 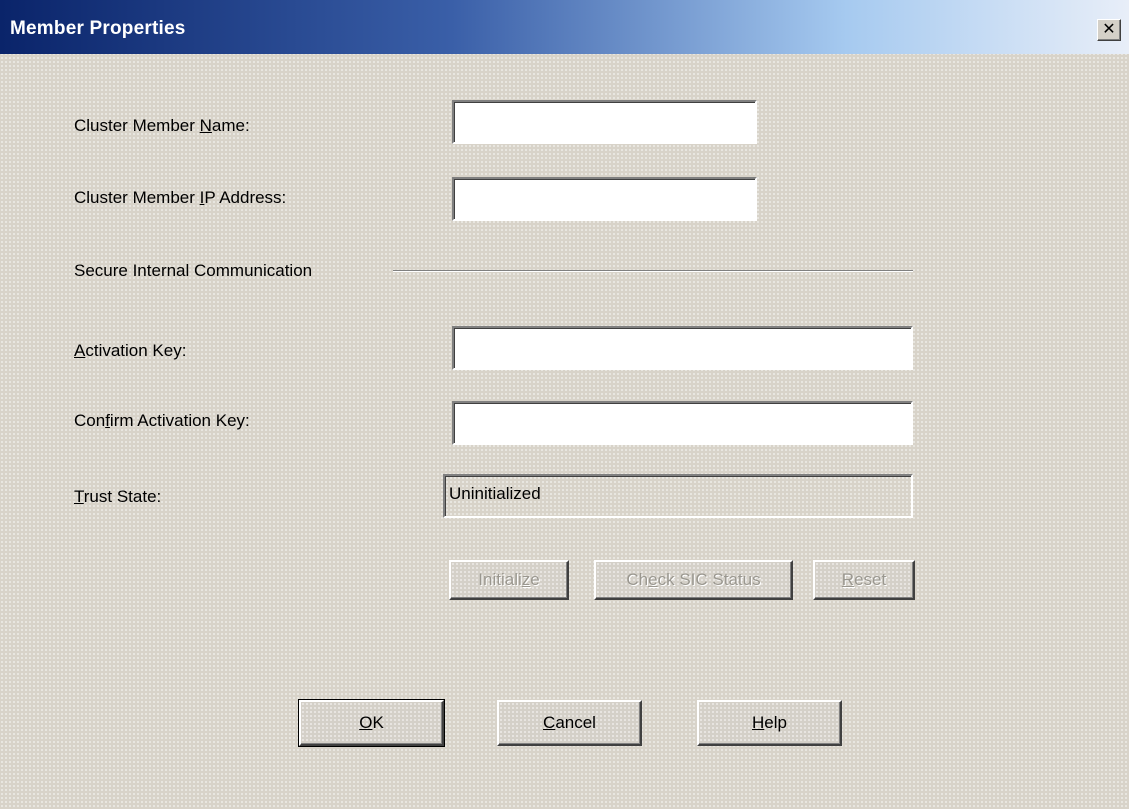 What do you see at coordinates (569, 723) in the screenshot?
I see `cancel-button: Cancel` at bounding box center [569, 723].